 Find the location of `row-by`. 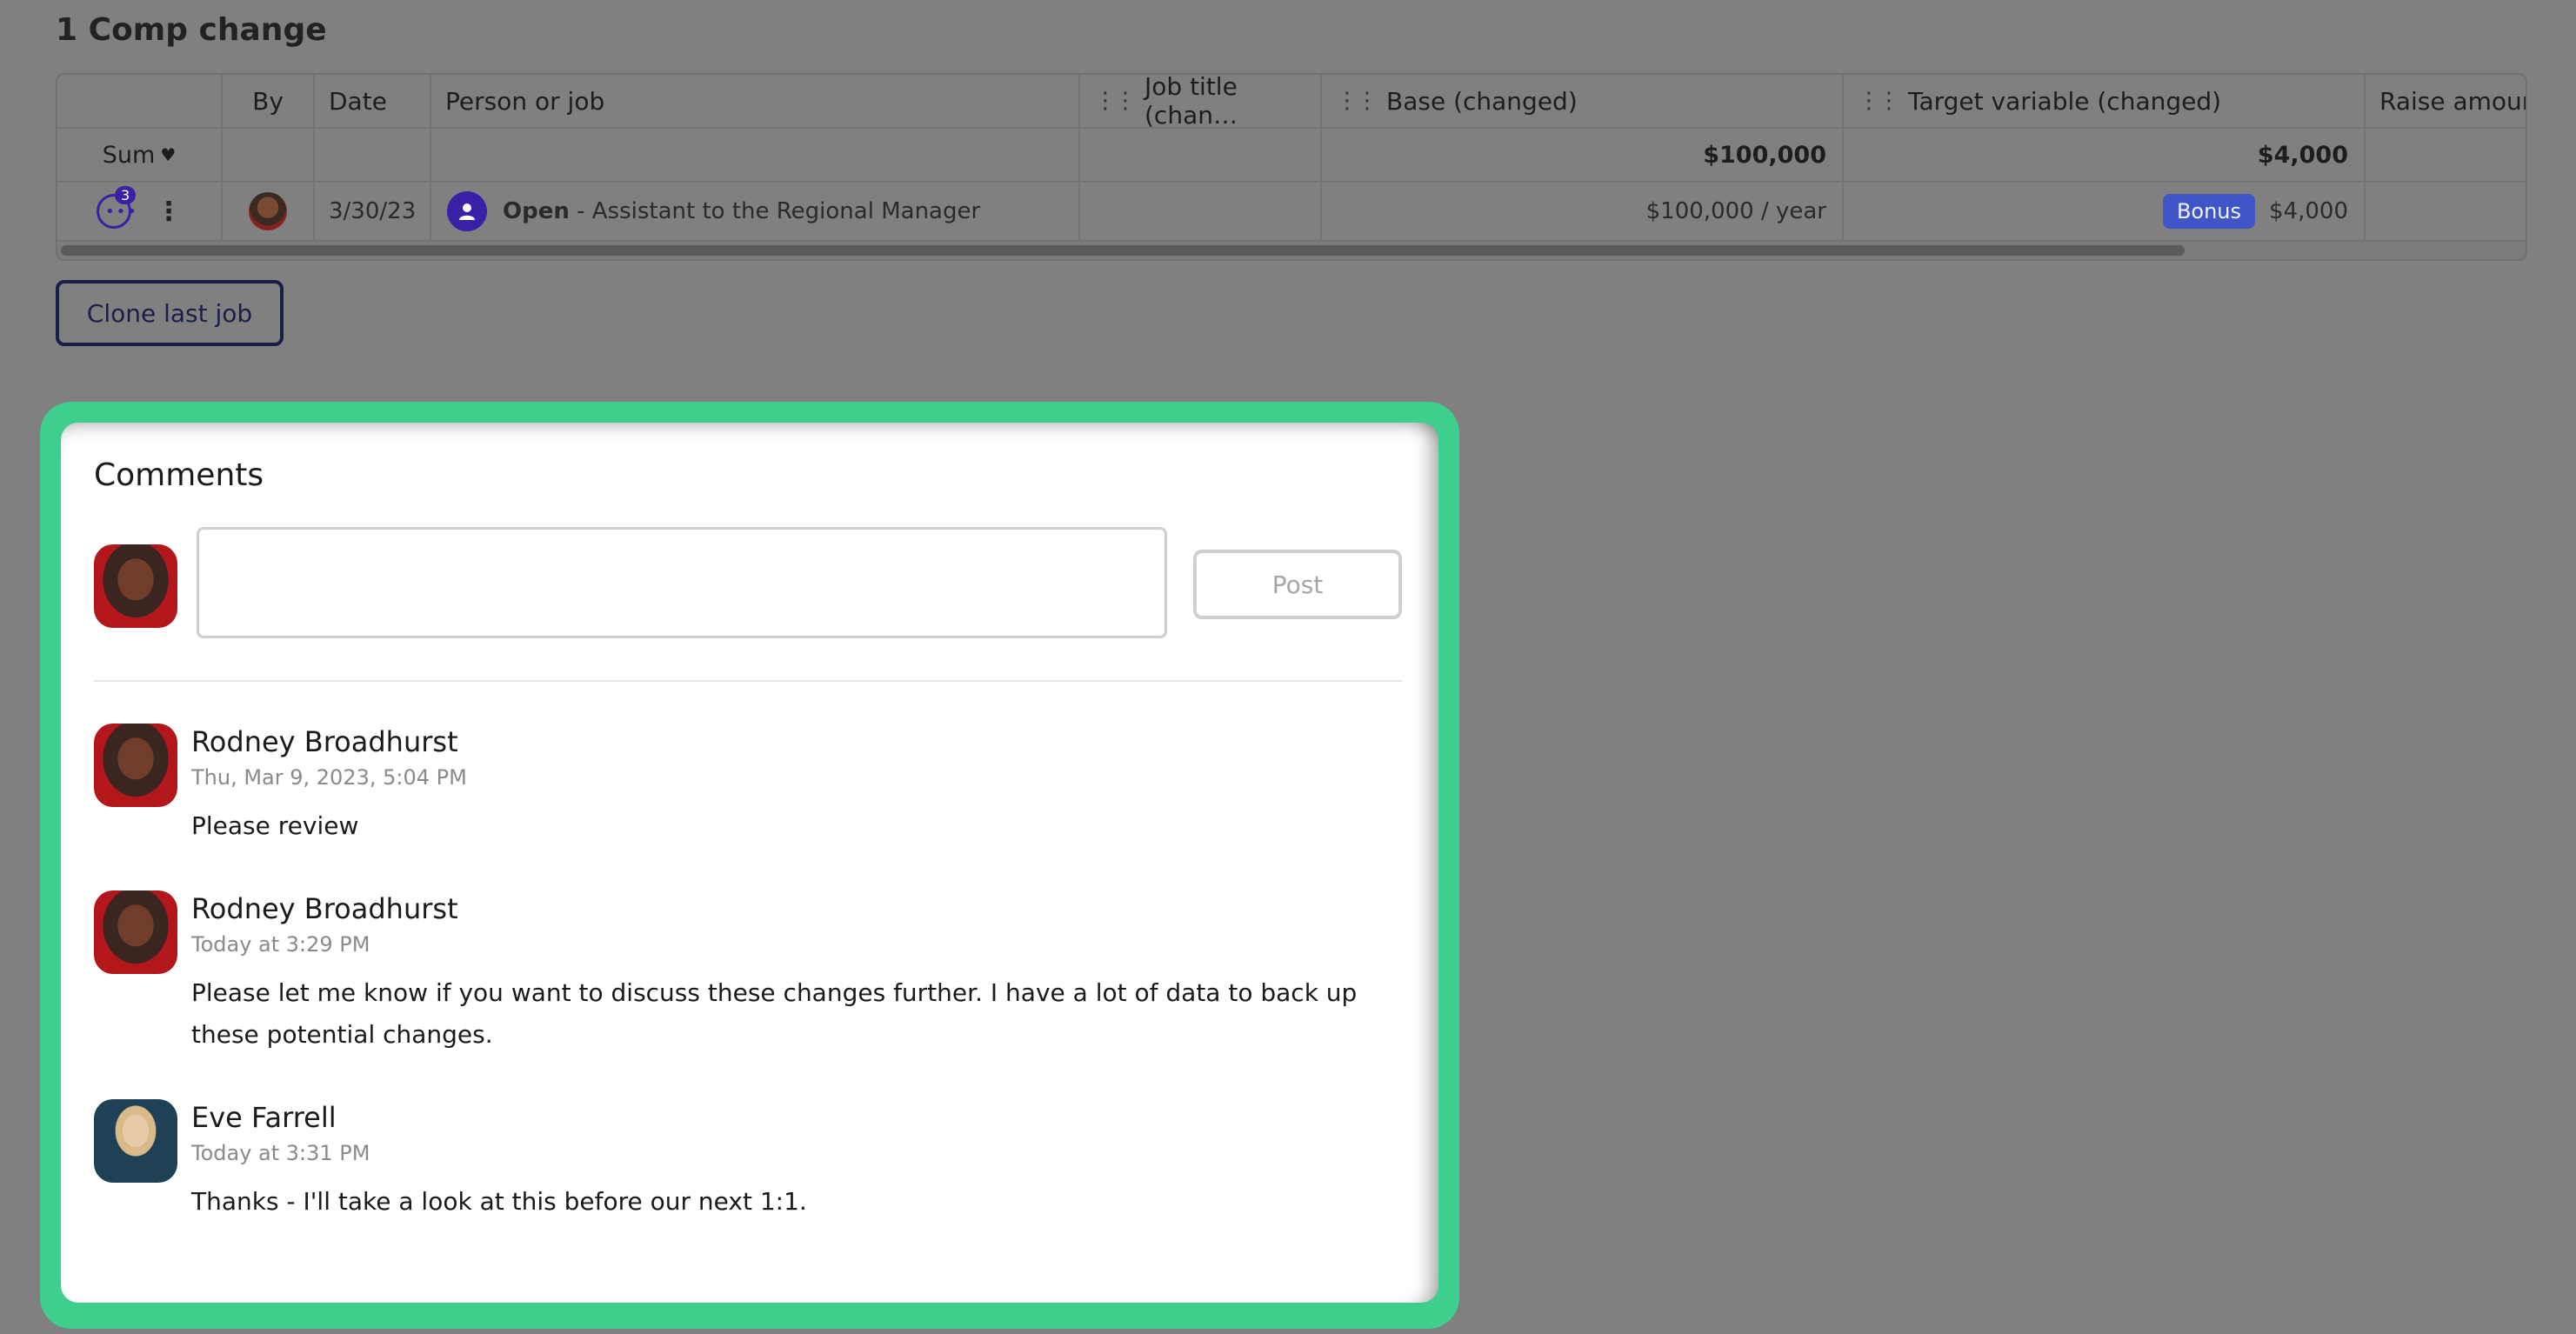

row-by is located at coordinates (269, 211).